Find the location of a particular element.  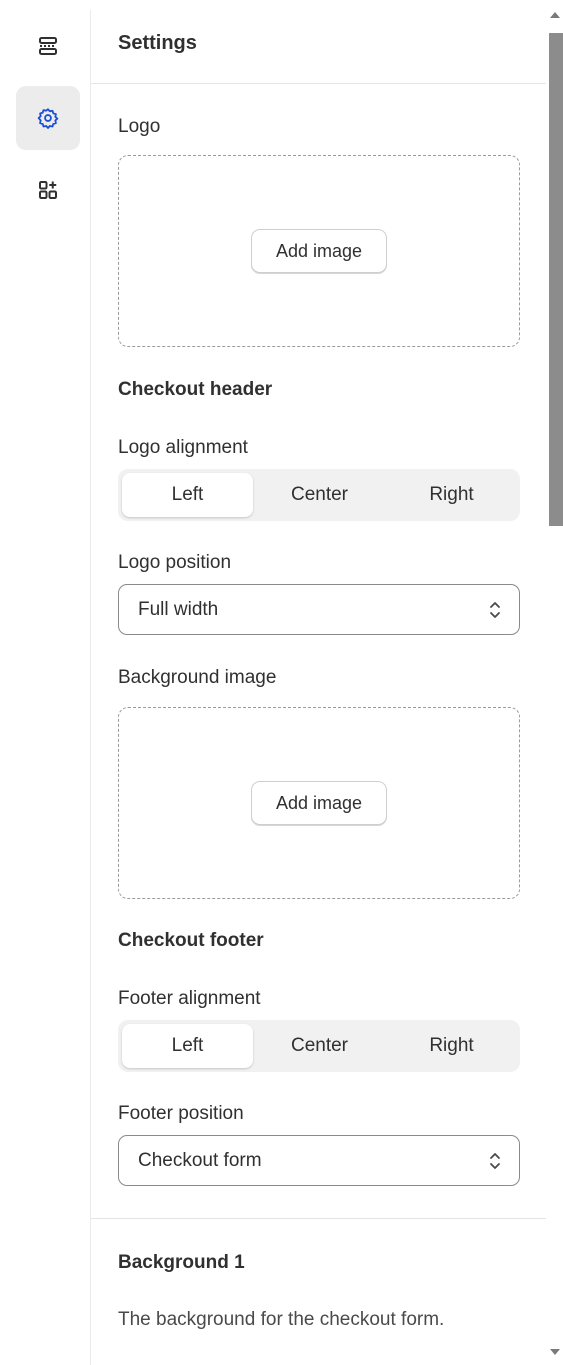

logo-label: Logo is located at coordinates (139, 126).